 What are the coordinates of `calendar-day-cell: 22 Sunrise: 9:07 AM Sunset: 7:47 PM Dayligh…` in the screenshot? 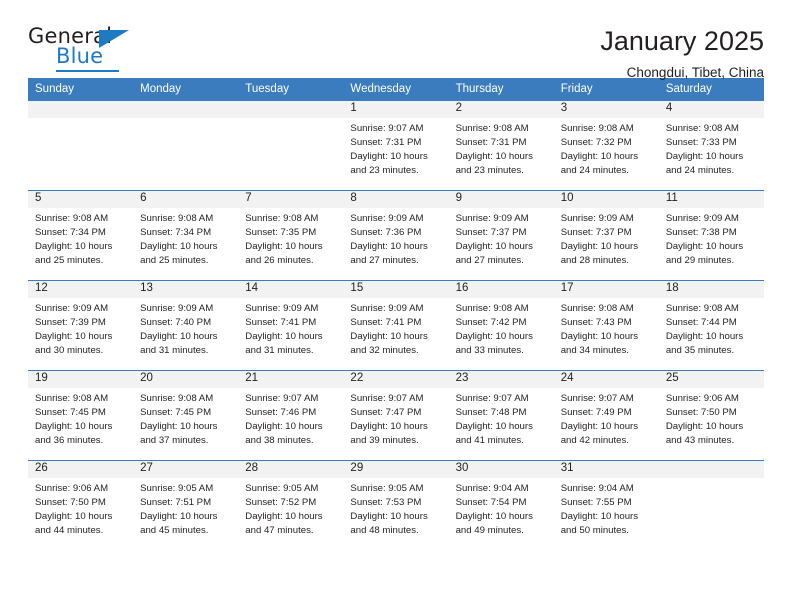 It's located at (396, 415).